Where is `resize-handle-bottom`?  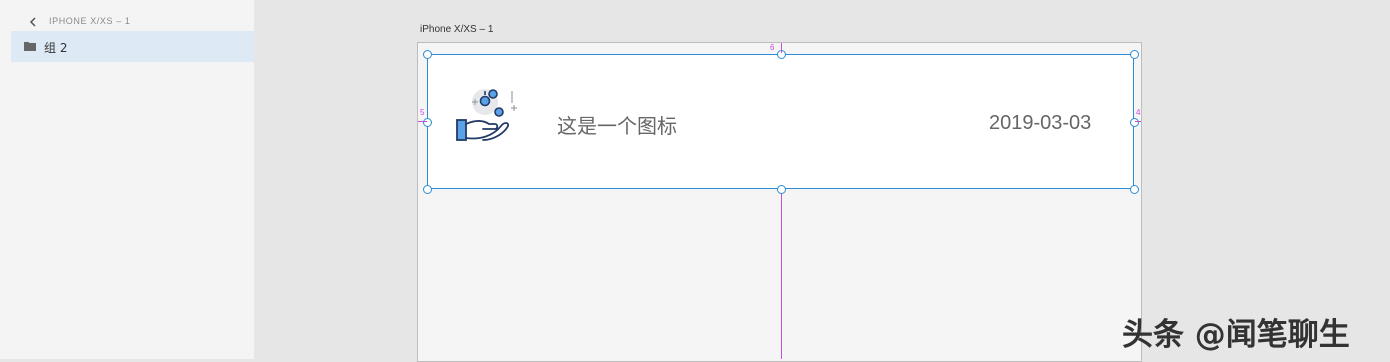
resize-handle-bottom is located at coordinates (781, 189).